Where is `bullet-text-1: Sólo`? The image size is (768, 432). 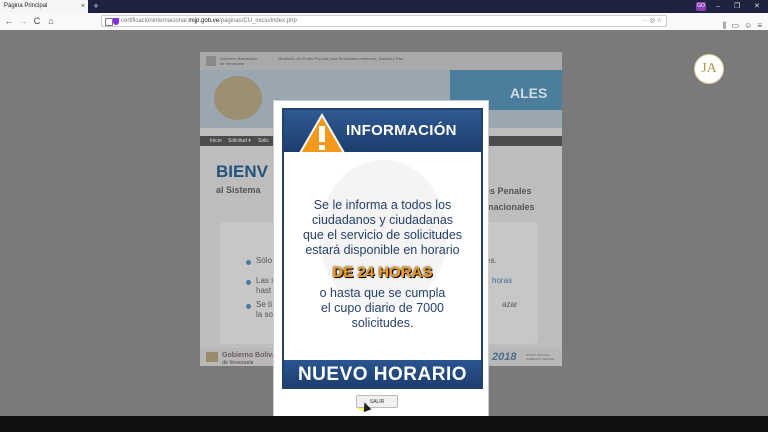
bullet-text-1: Sólo is located at coordinates (264, 260).